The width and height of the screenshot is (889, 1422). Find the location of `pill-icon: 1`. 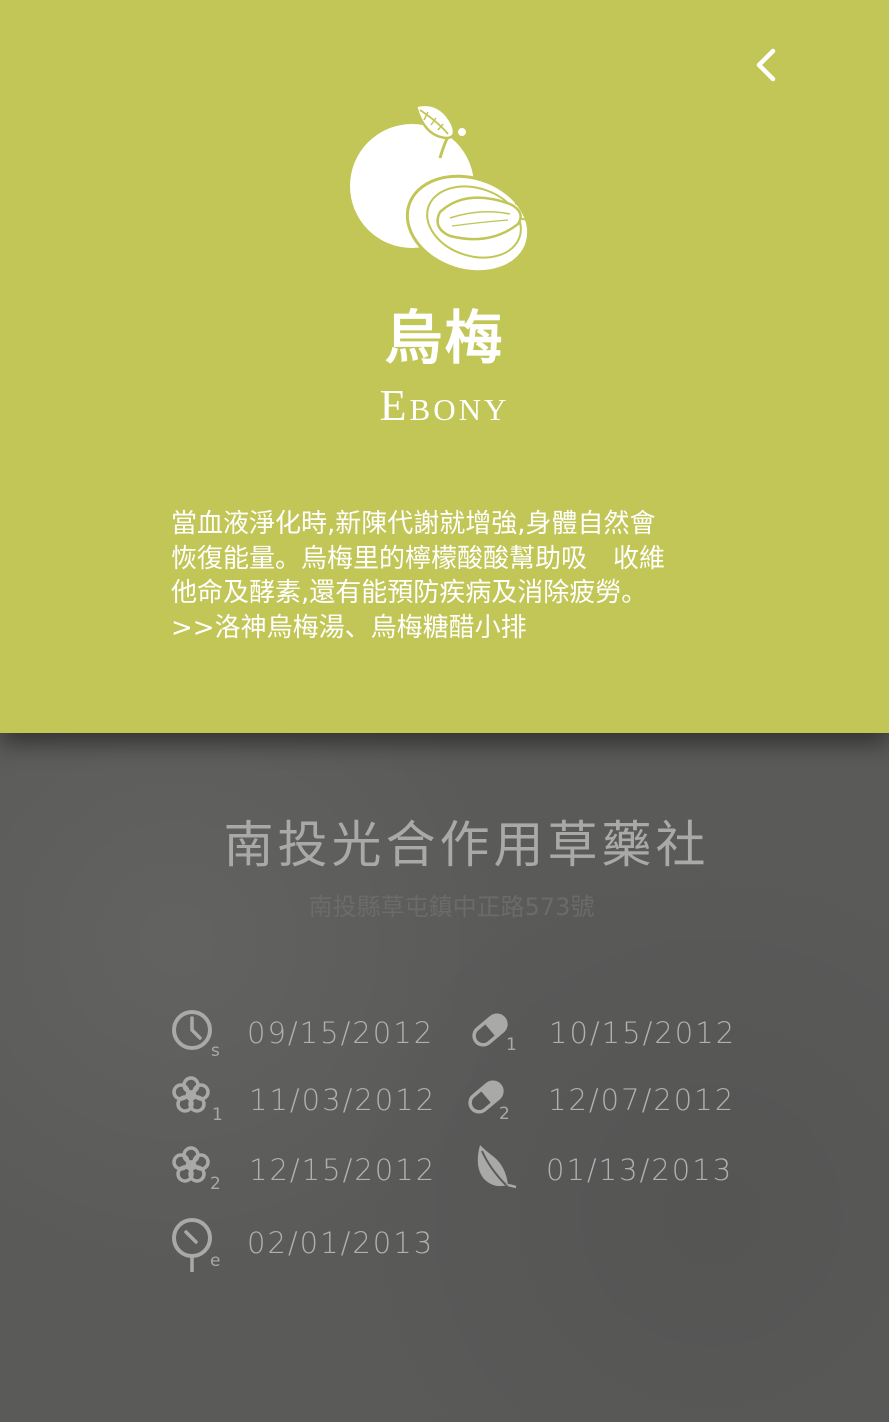

pill-icon: 1 is located at coordinates (494, 1034).